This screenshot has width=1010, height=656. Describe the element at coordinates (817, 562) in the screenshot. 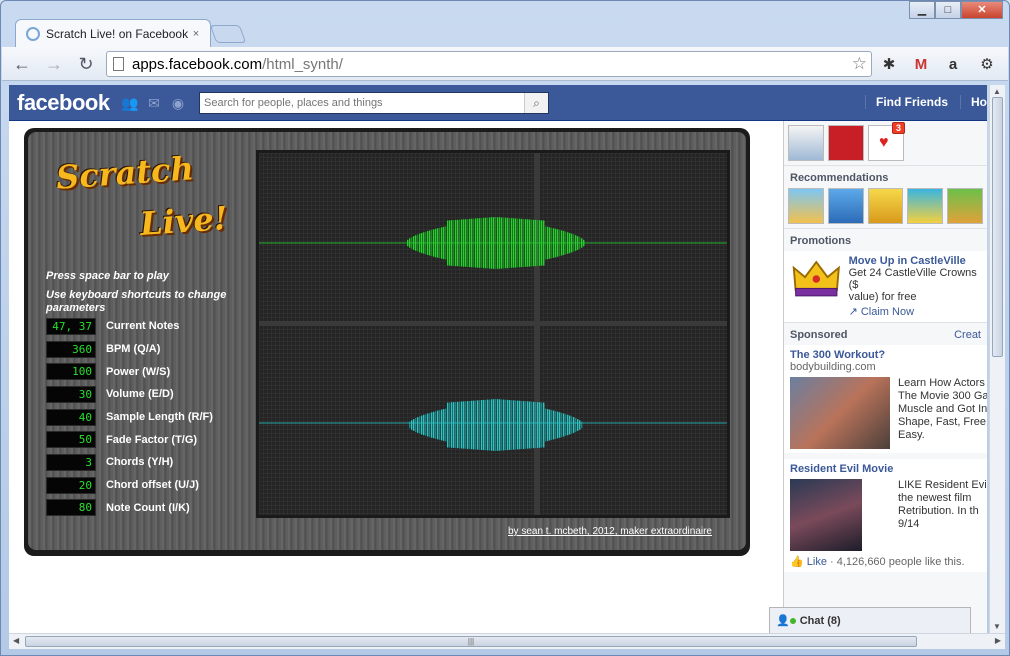

I see `like-link: Like` at that location.